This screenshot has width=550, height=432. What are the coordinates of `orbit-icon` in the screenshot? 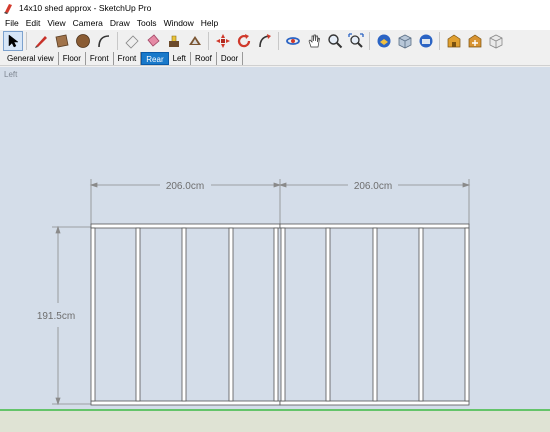 It's located at (293, 41).